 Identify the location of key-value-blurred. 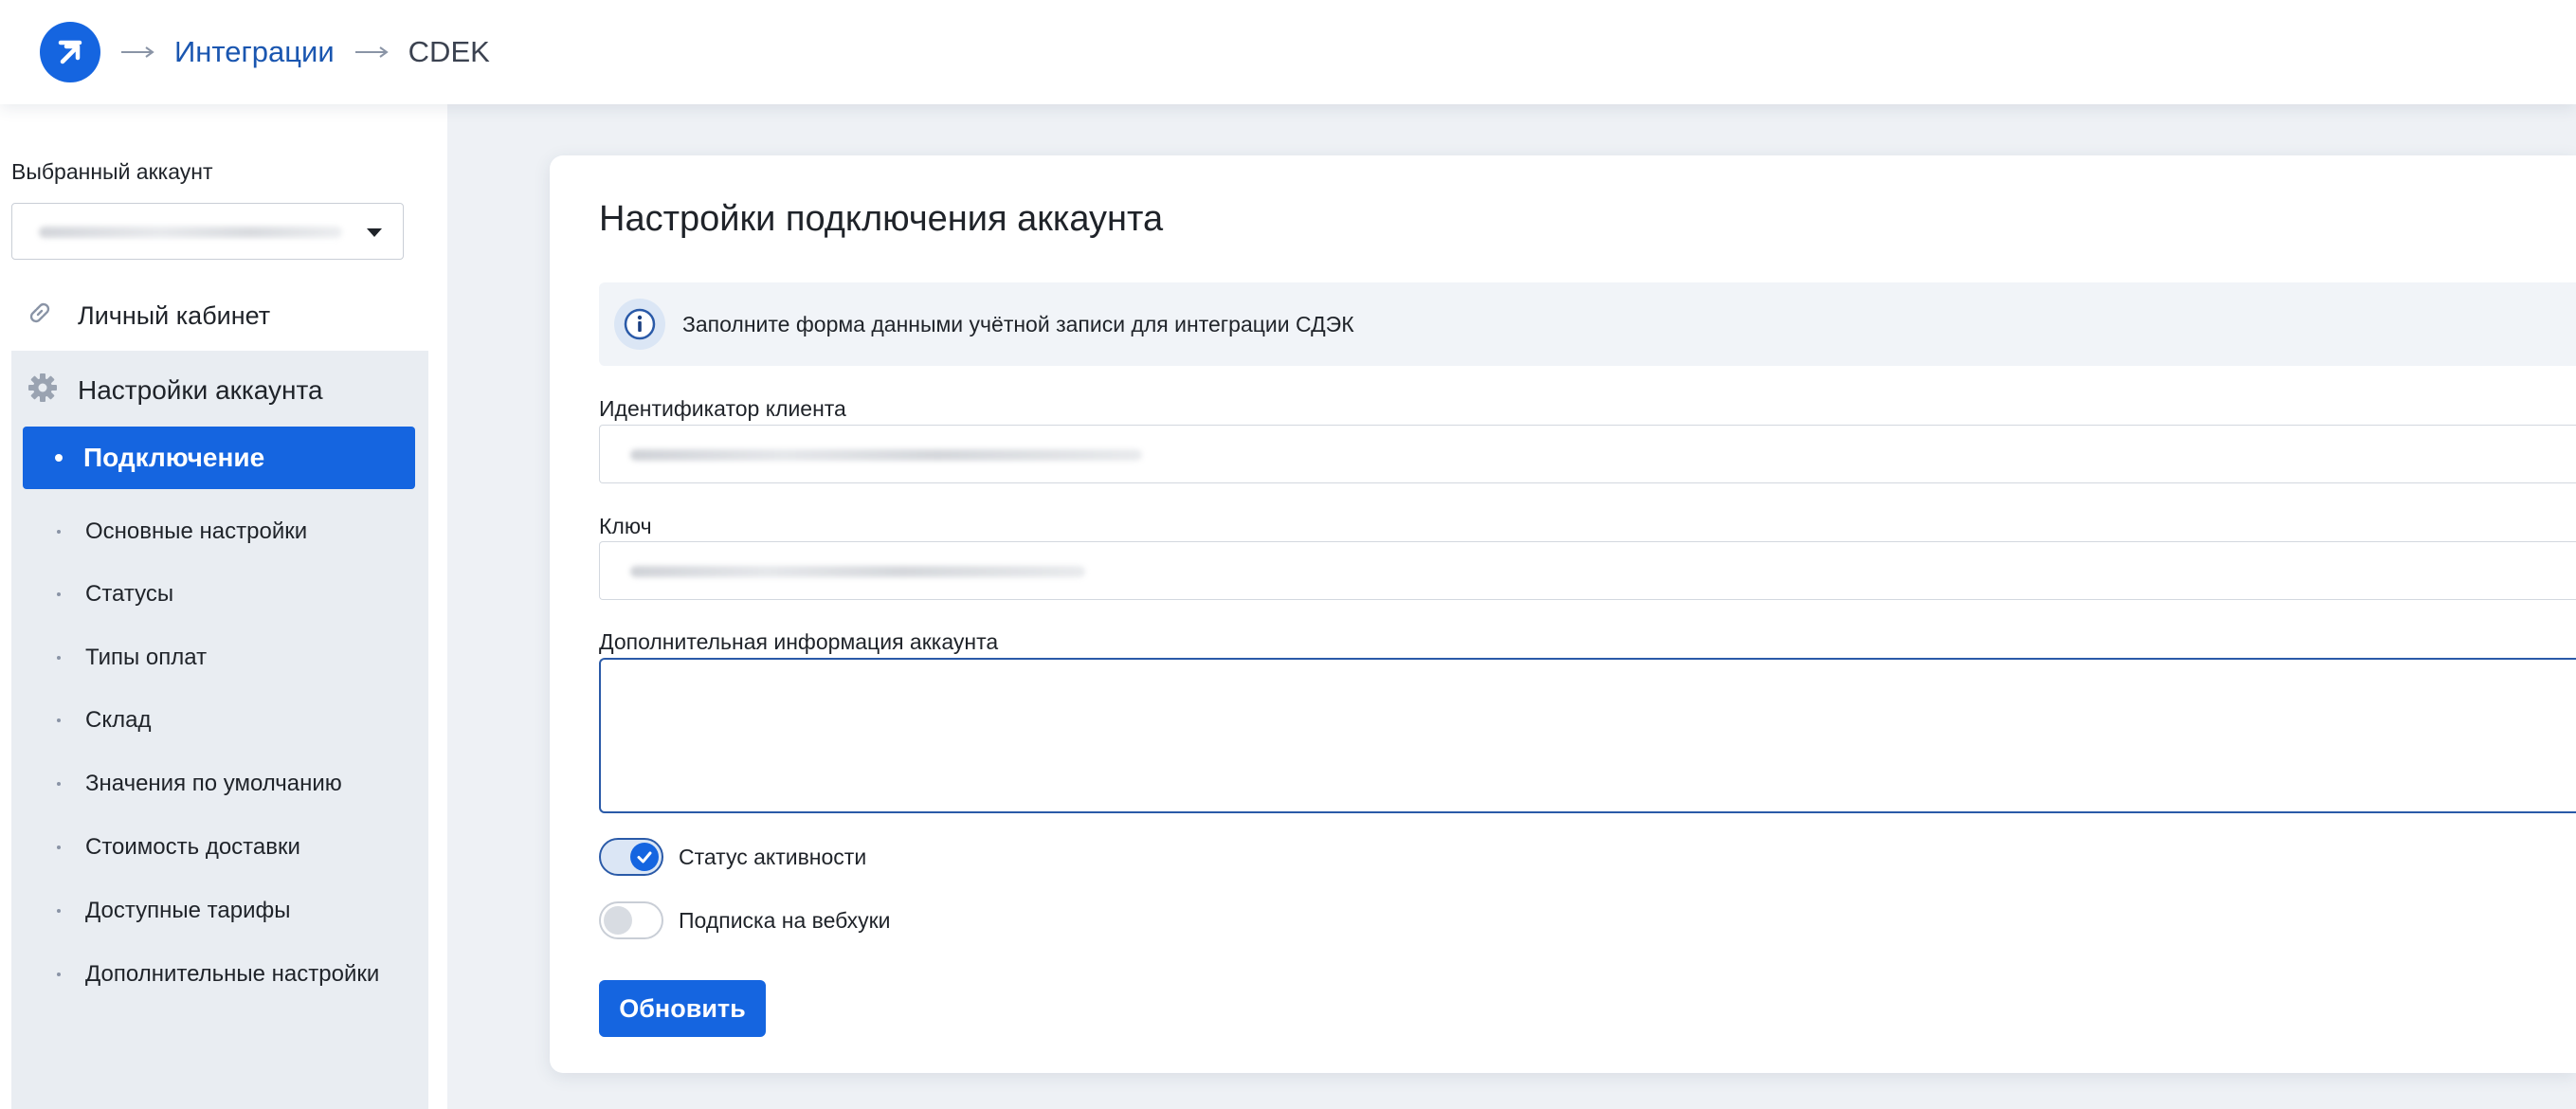
(857, 571).